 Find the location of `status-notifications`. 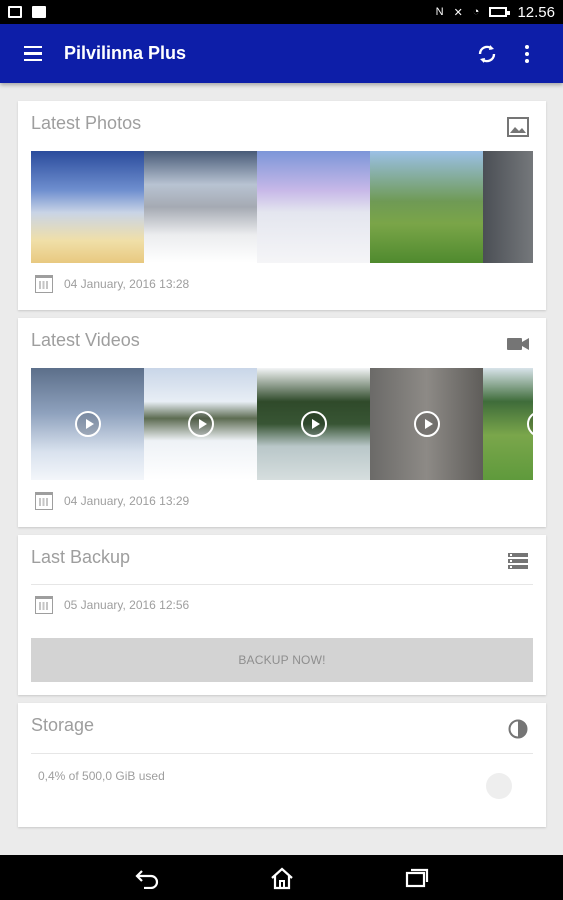

status-notifications is located at coordinates (27, 12).